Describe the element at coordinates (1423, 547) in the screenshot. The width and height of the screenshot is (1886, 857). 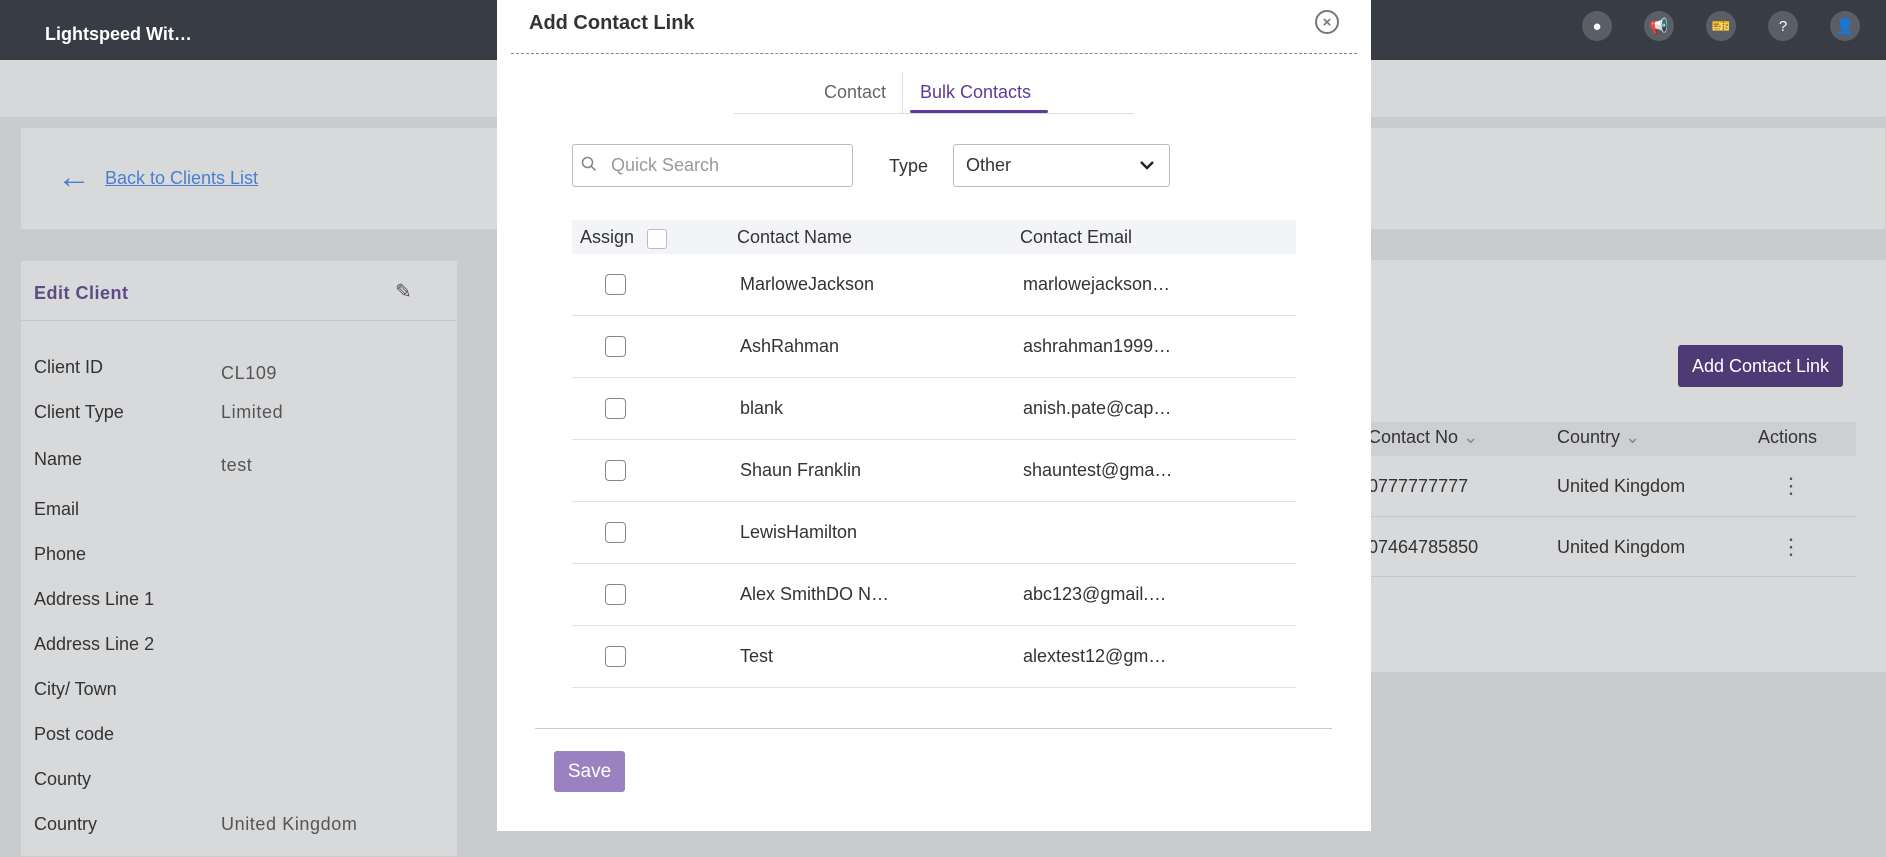
I see `table-cell-contact-no: 07464785850` at that location.